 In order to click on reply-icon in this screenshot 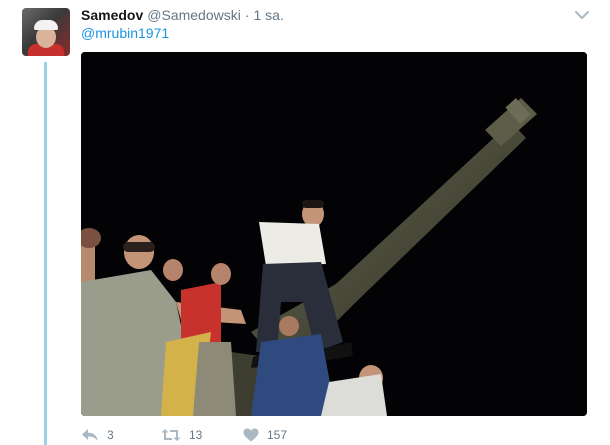, I will do `click(90, 435)`.